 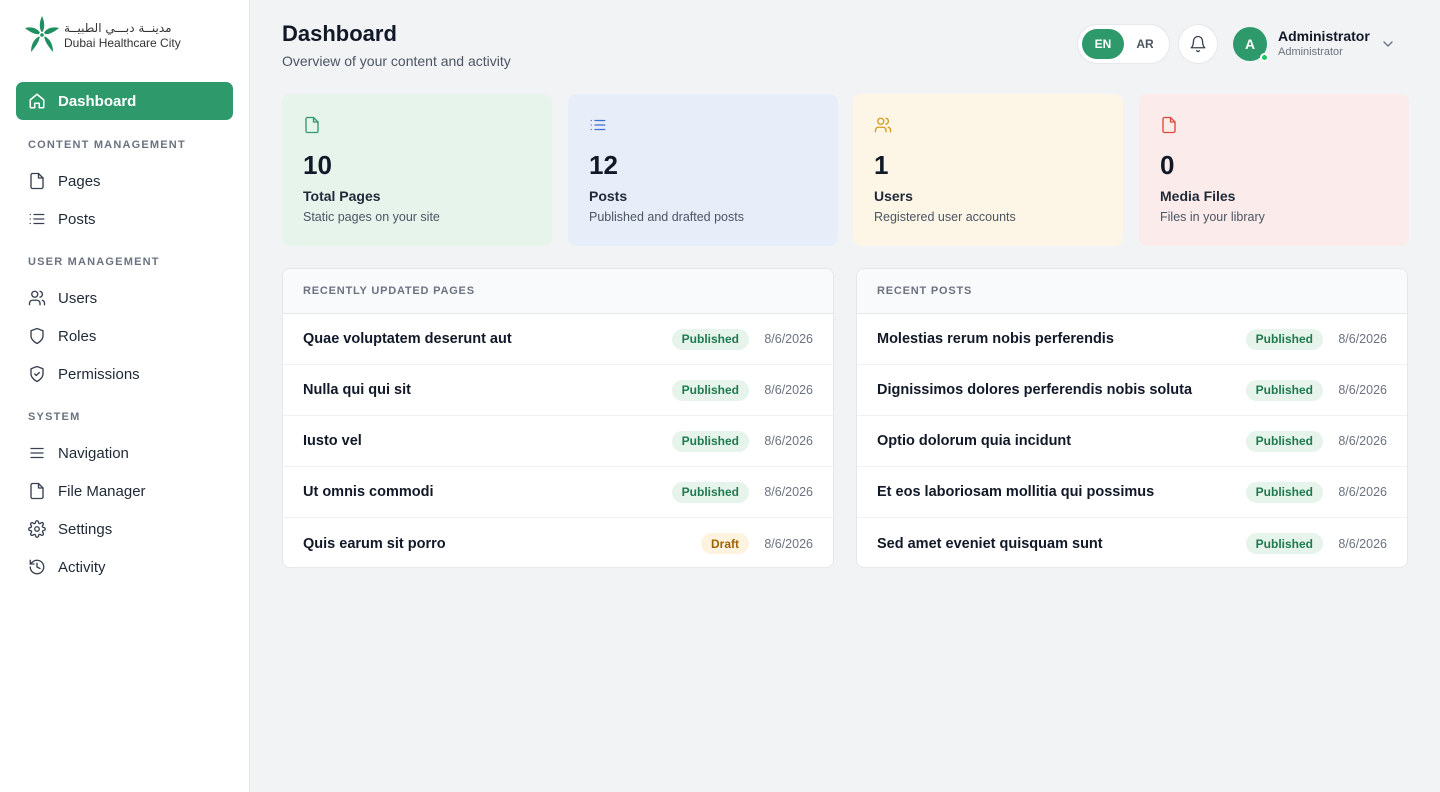 I want to click on stat-card-users: 1 Users Registered user accounts, so click(x=988, y=170).